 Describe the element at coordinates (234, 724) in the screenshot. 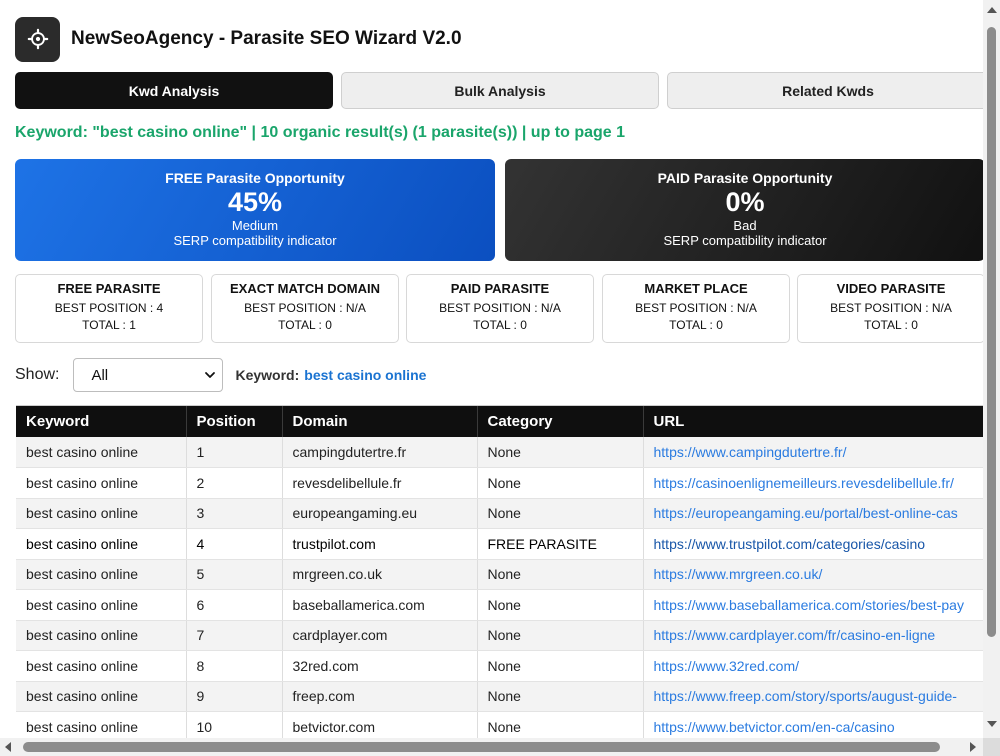

I see `cell-position: 10` at that location.